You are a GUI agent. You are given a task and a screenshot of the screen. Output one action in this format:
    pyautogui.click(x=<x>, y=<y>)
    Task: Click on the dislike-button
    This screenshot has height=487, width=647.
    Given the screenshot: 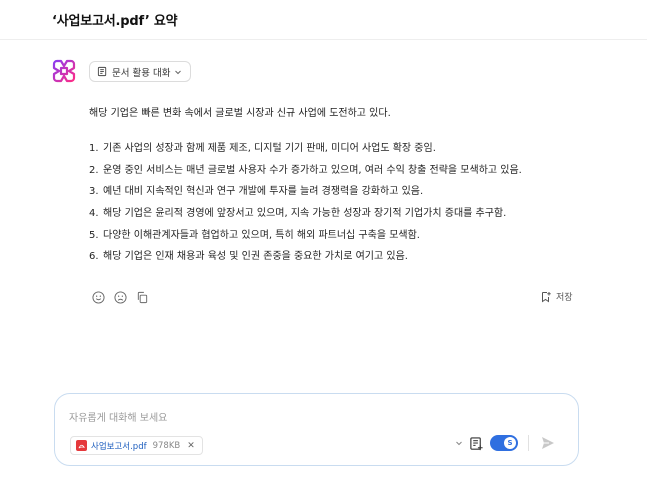 What is the action you would take?
    pyautogui.click(x=120, y=297)
    